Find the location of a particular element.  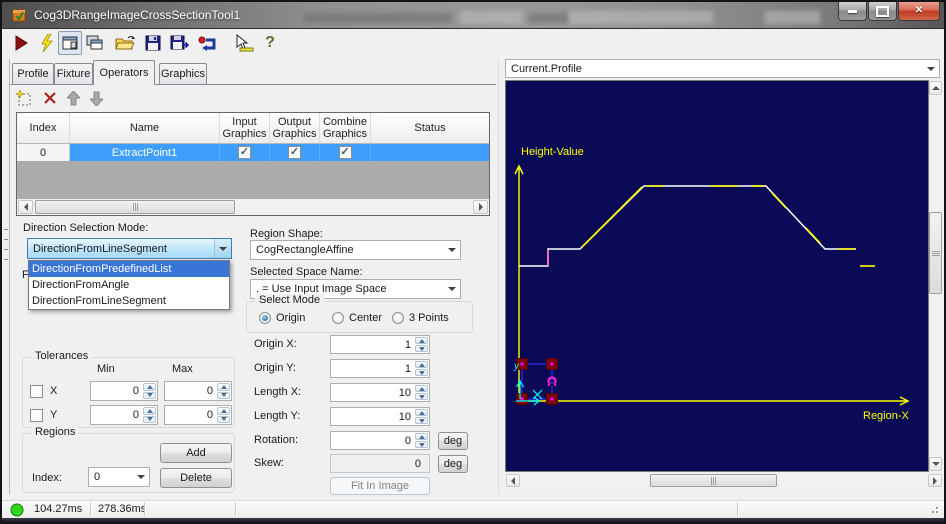

fit-in-image-button: Fit In Image is located at coordinates (380, 486).